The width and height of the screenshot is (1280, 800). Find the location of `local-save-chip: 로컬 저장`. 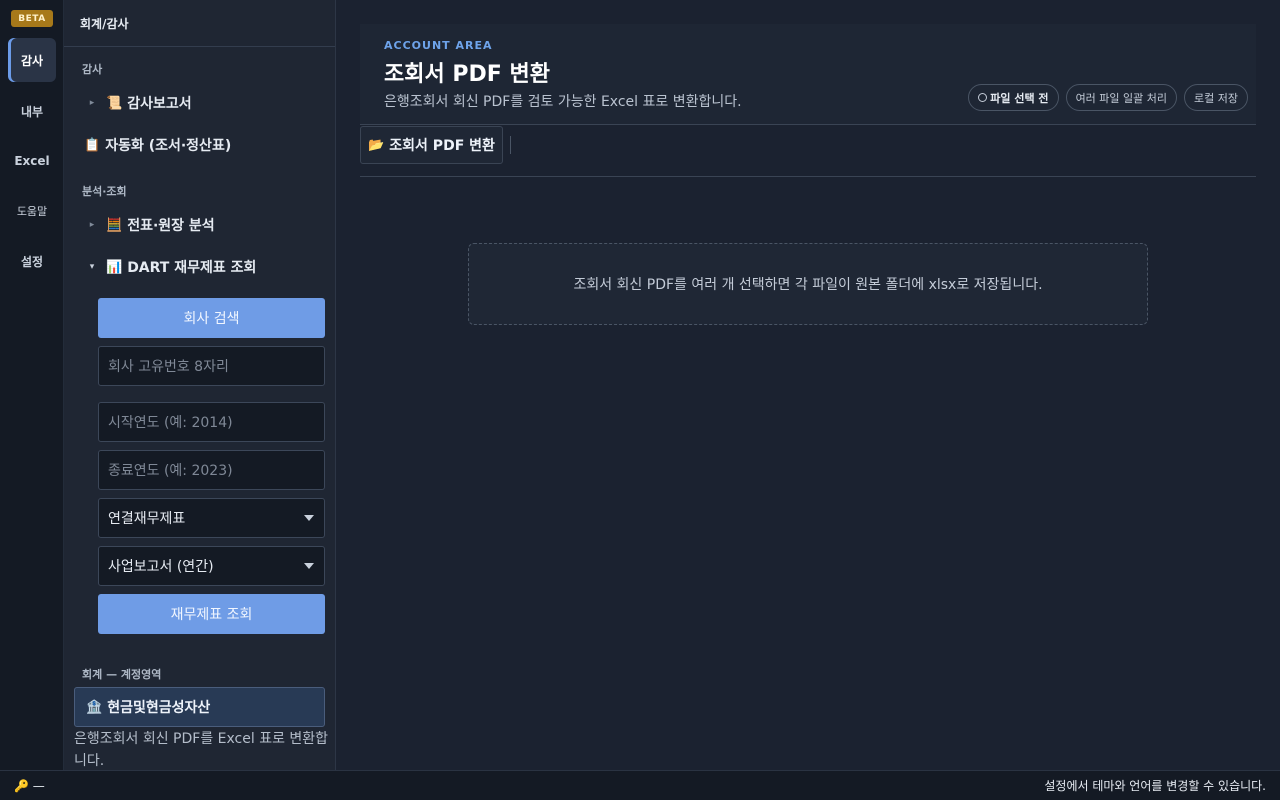

local-save-chip: 로컬 저장 is located at coordinates (1216, 97).